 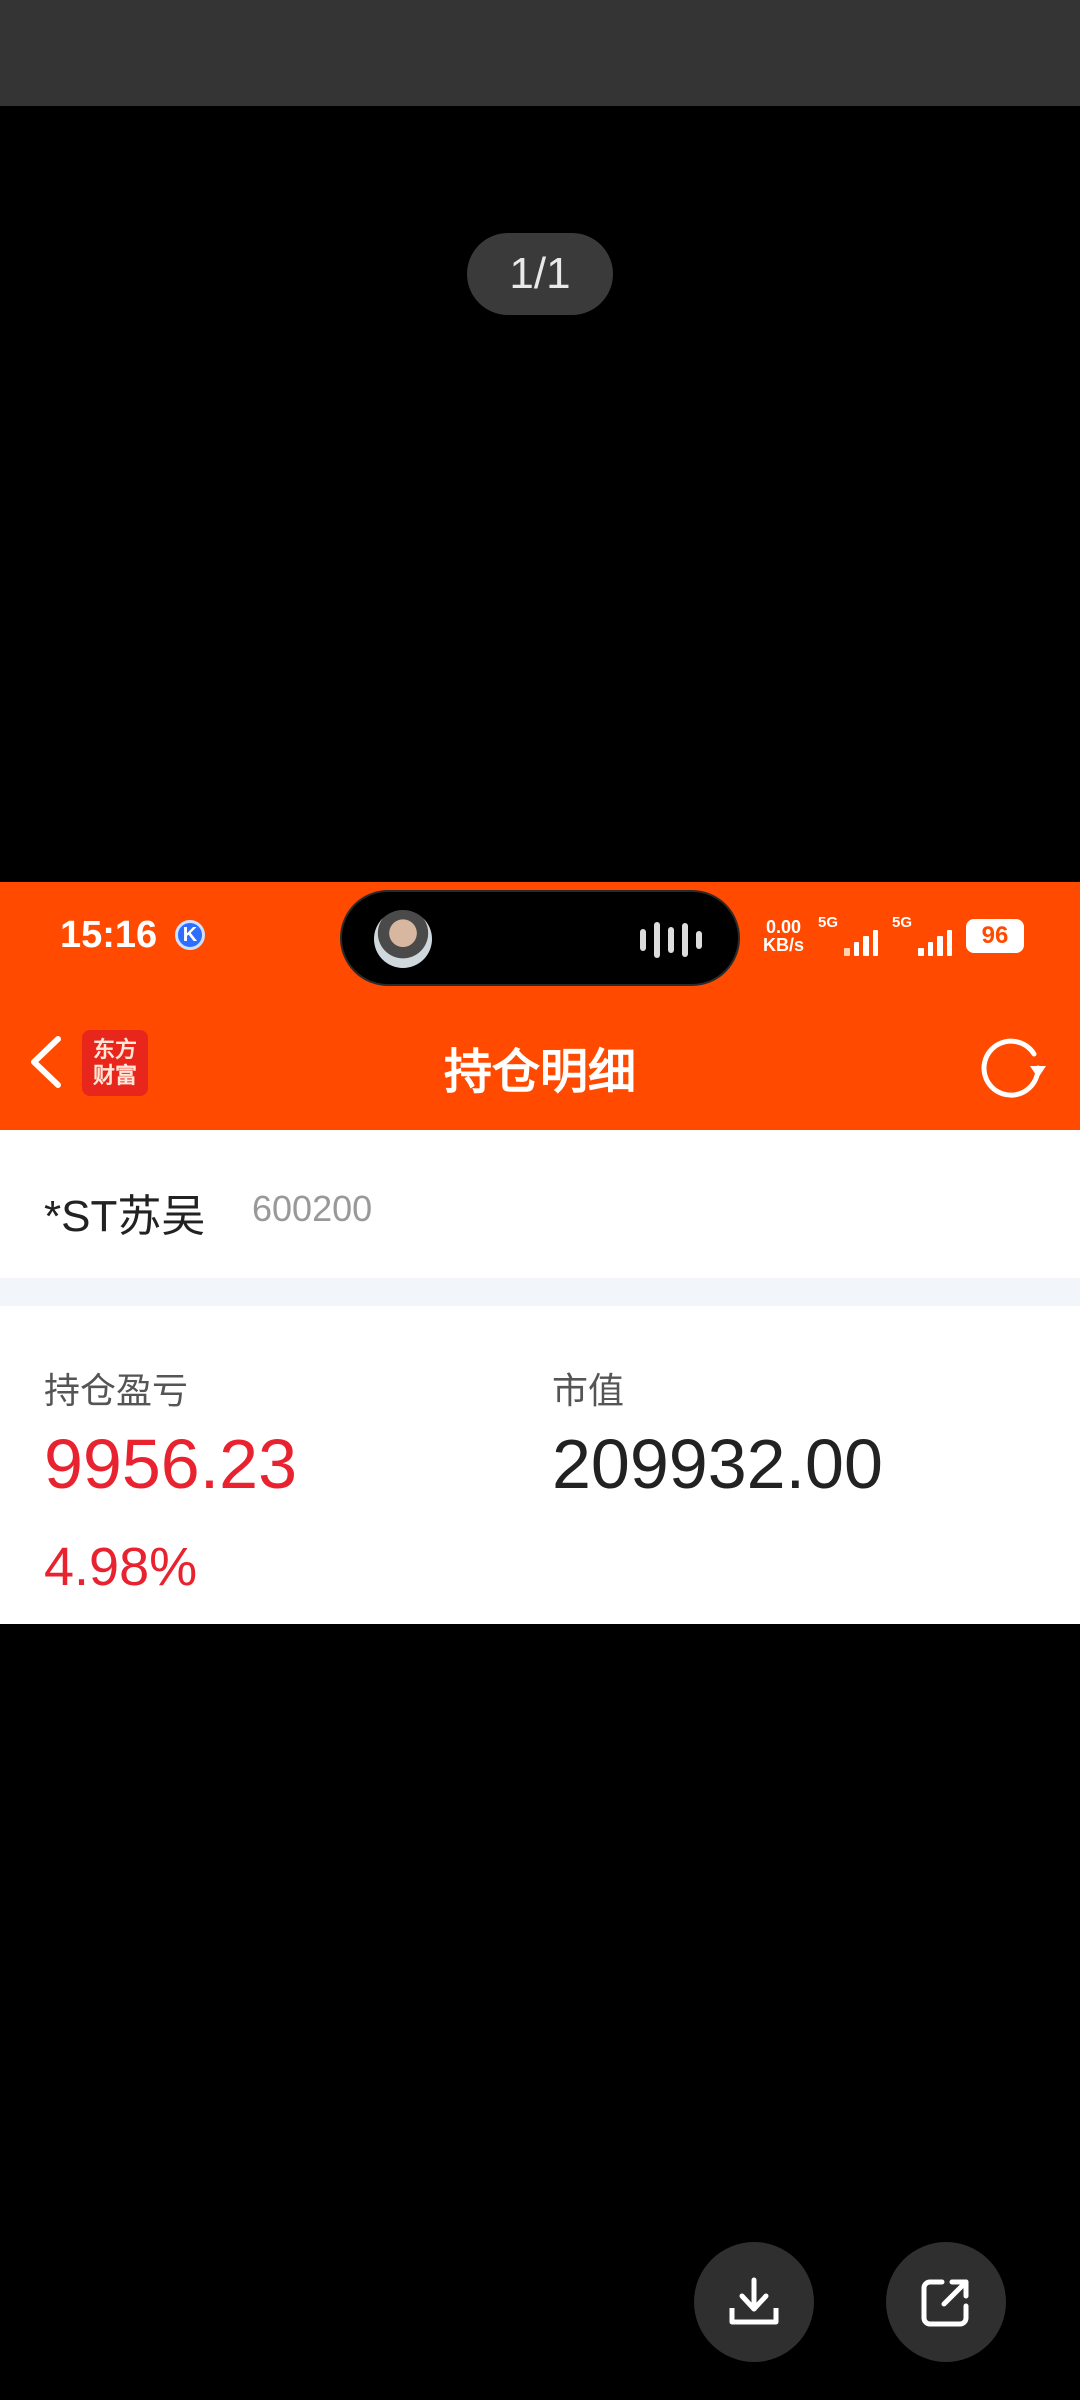 What do you see at coordinates (171, 1464) in the screenshot?
I see `pnl-value: 9956.23` at bounding box center [171, 1464].